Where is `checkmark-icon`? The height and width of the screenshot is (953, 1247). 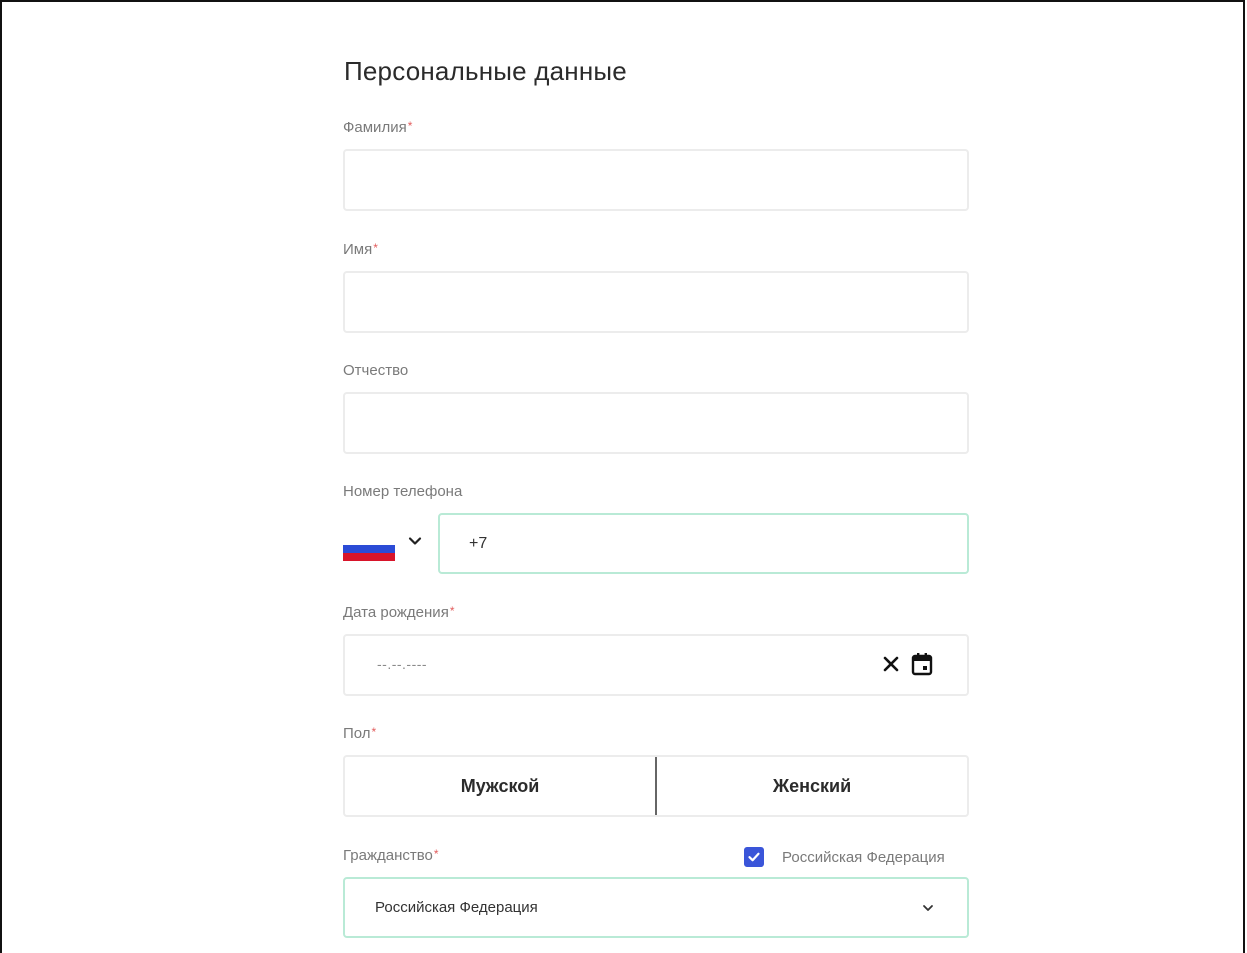 checkmark-icon is located at coordinates (754, 857).